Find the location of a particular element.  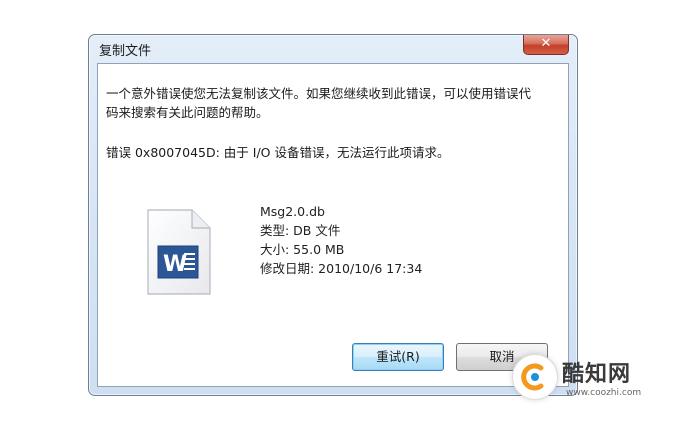

file-size: 大小: 55.0 MB is located at coordinates (302, 249).